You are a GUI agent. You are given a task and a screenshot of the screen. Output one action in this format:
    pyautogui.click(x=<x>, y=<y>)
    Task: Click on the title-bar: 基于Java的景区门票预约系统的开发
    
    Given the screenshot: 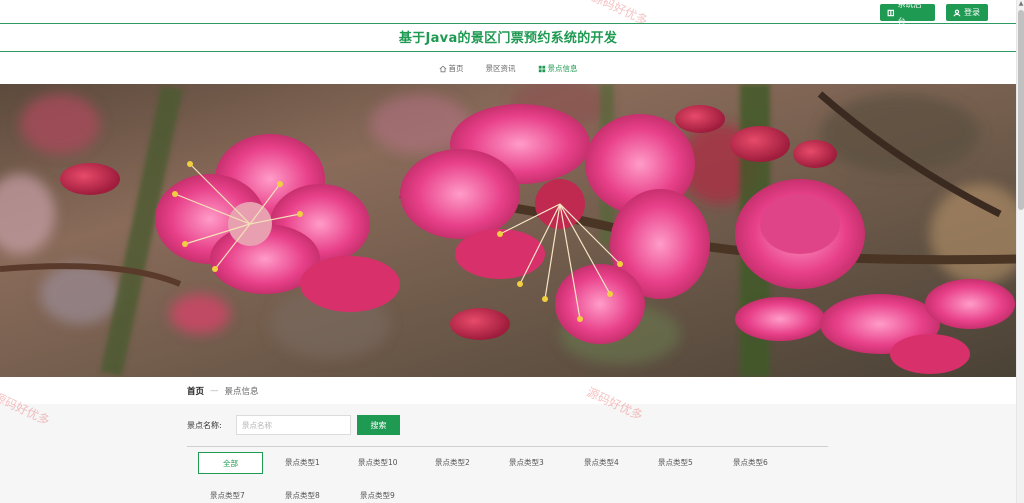 What is the action you would take?
    pyautogui.click(x=508, y=38)
    